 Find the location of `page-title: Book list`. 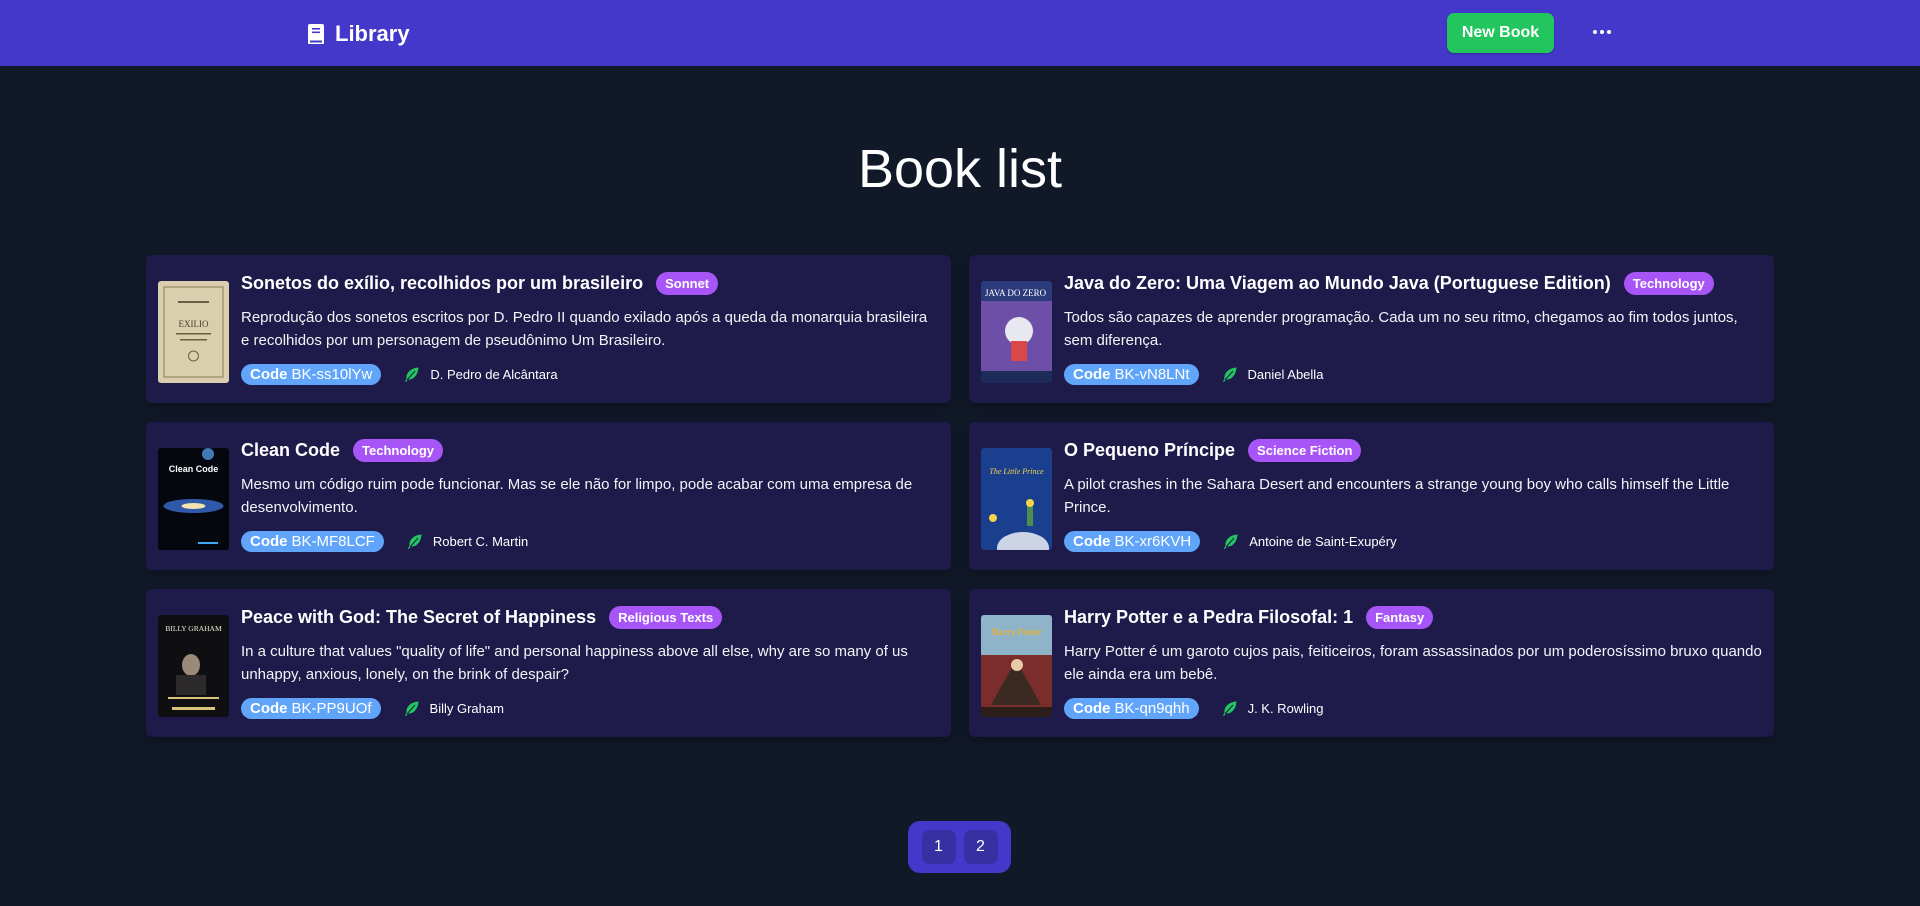

page-title: Book list is located at coordinates (960, 169).